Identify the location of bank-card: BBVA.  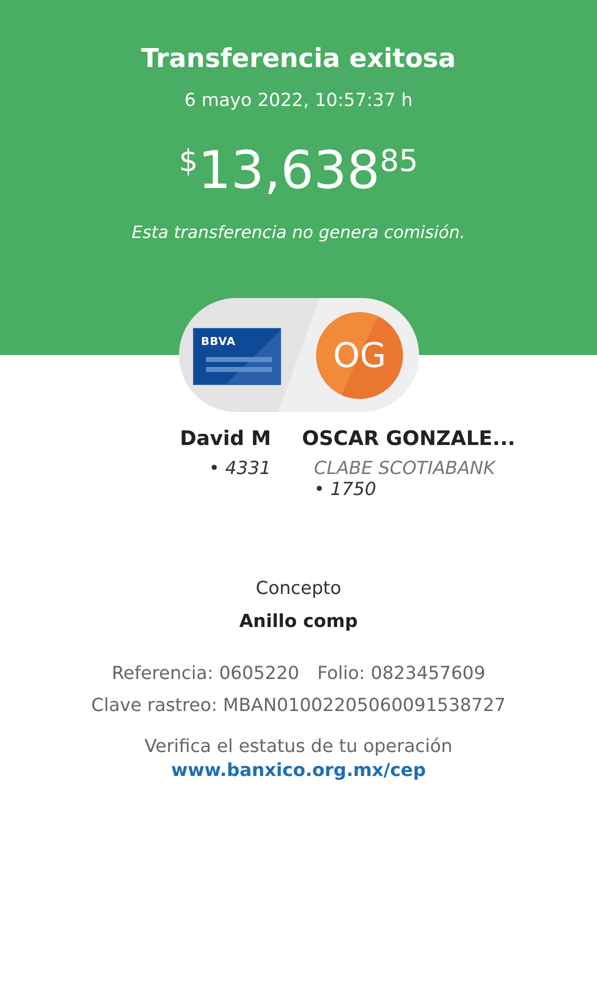
(237, 356).